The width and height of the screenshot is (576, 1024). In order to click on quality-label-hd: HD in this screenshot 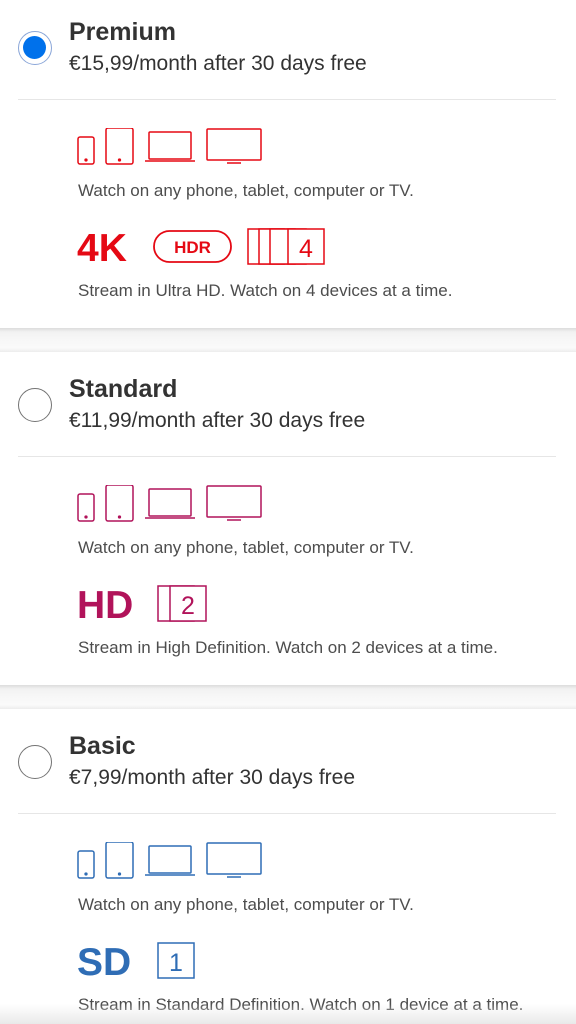, I will do `click(105, 605)`.